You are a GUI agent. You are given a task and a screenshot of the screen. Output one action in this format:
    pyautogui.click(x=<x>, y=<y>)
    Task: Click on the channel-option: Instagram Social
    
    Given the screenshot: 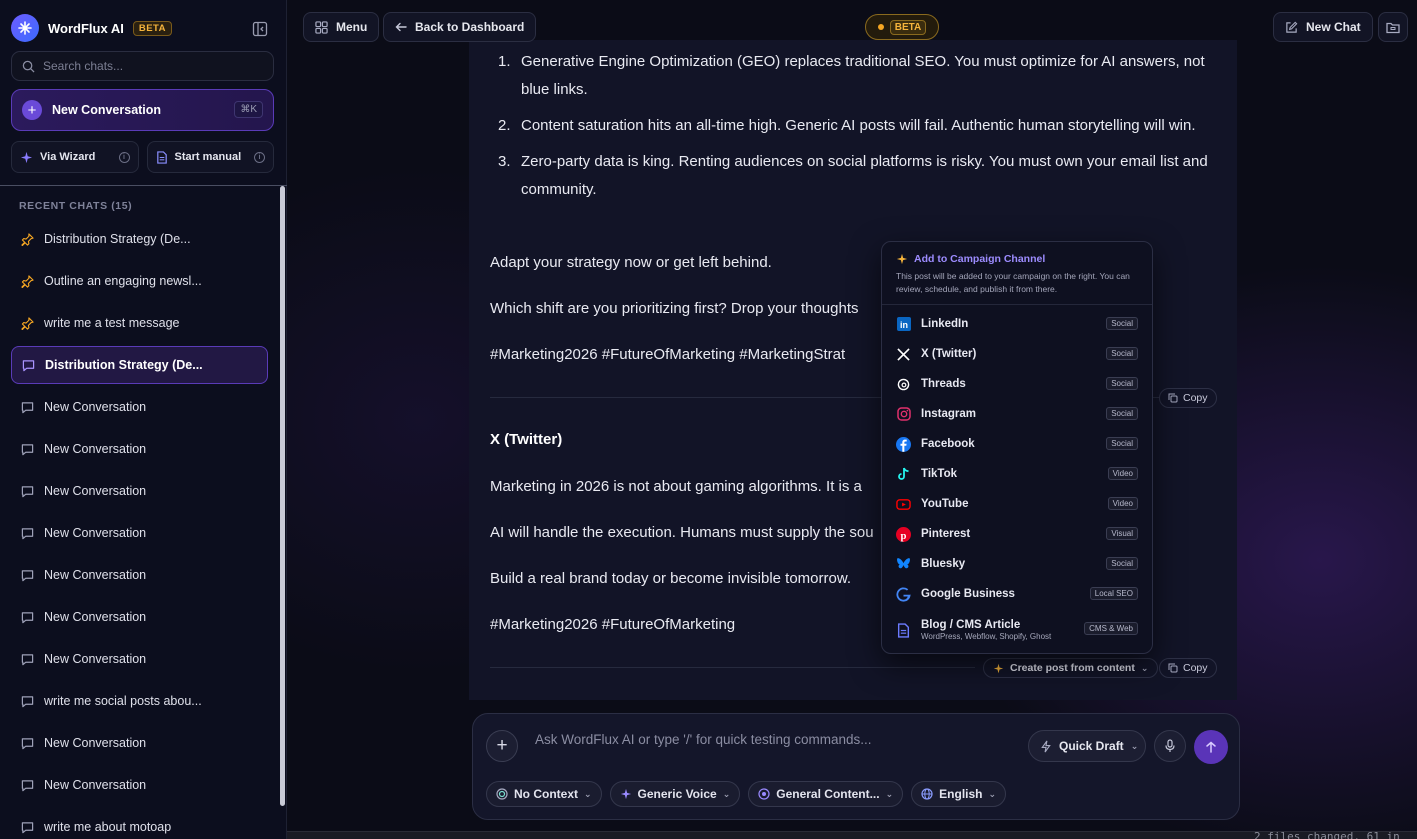 What is the action you would take?
    pyautogui.click(x=1017, y=414)
    